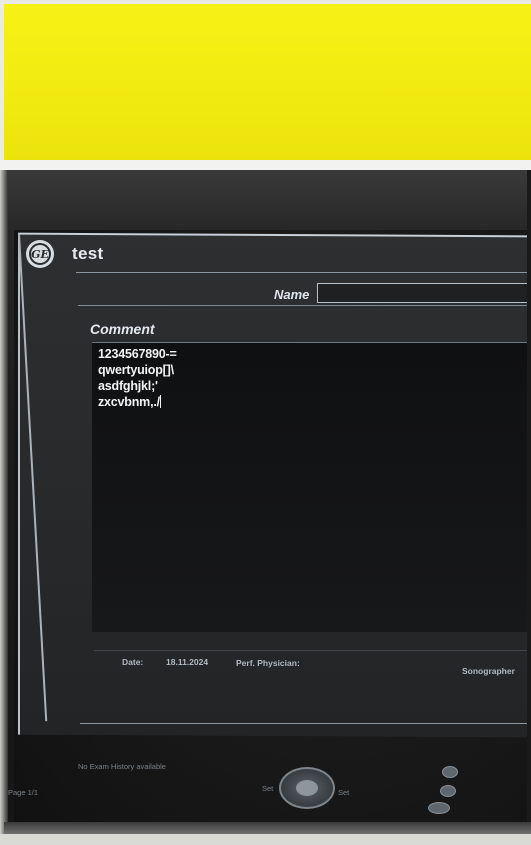  I want to click on name-divider, so click(304, 305).